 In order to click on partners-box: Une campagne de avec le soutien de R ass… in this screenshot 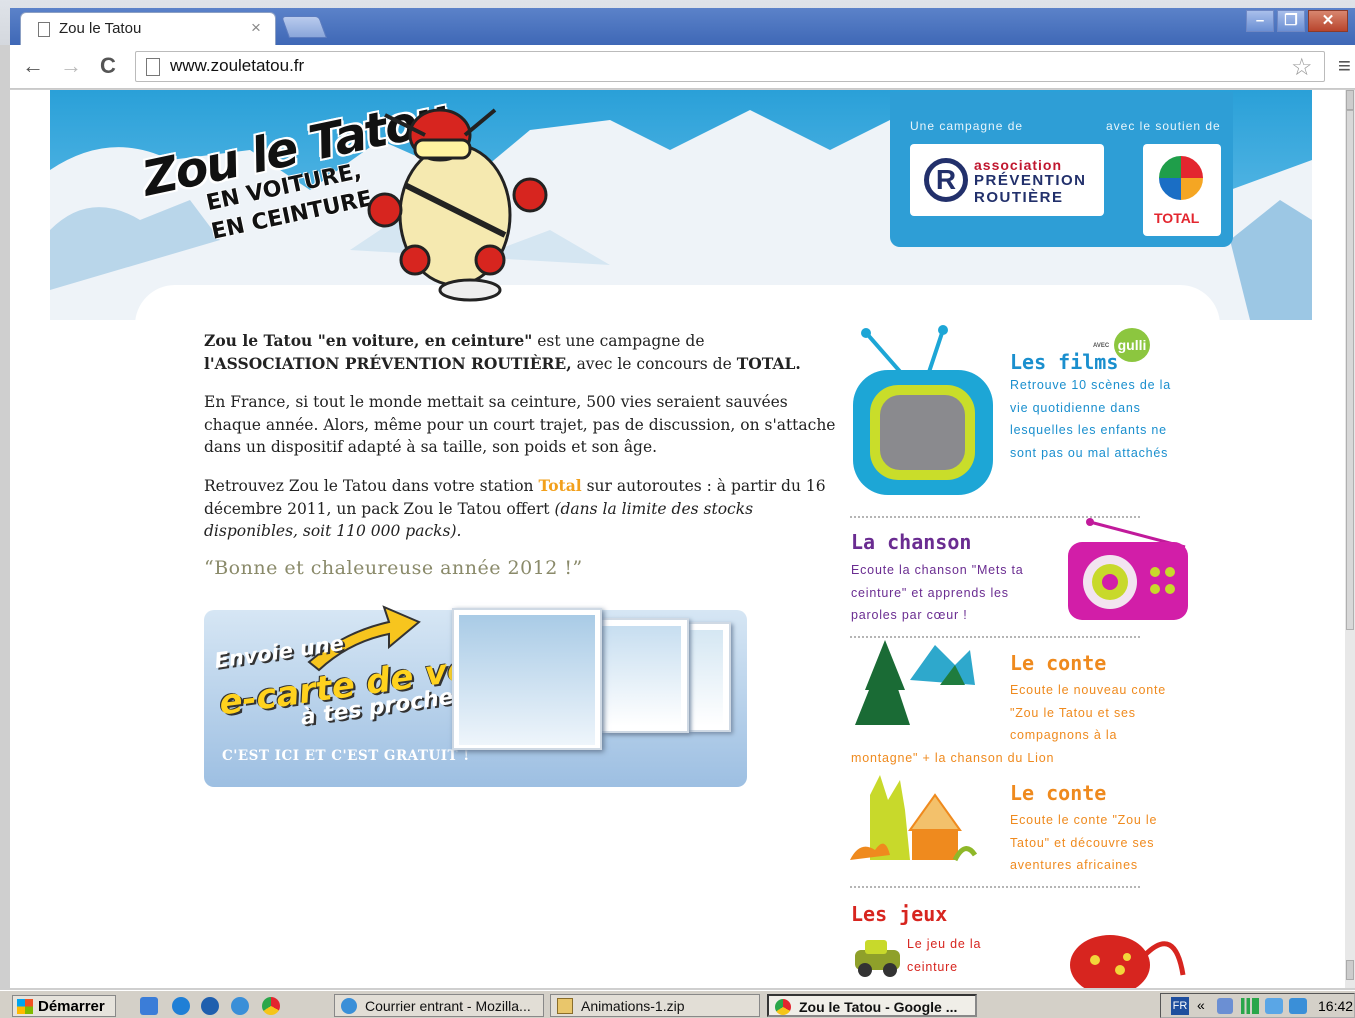, I will do `click(1061, 169)`.